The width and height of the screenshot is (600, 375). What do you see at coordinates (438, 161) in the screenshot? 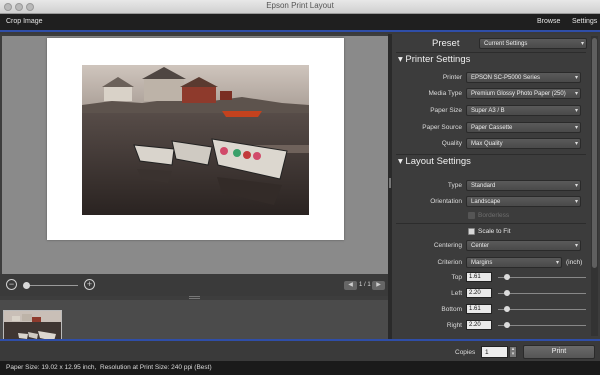
I see `layout-settings-title: Layout Settings` at bounding box center [438, 161].